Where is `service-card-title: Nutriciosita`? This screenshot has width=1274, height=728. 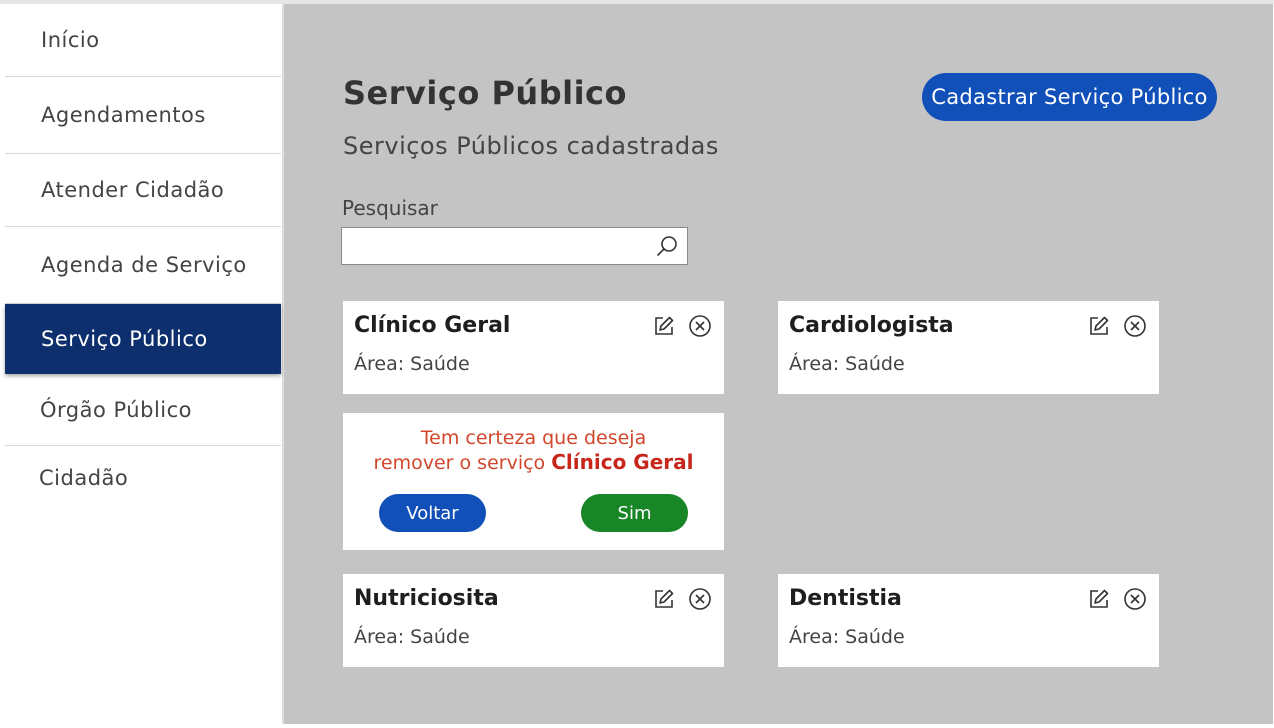
service-card-title: Nutriciosita is located at coordinates (426, 598).